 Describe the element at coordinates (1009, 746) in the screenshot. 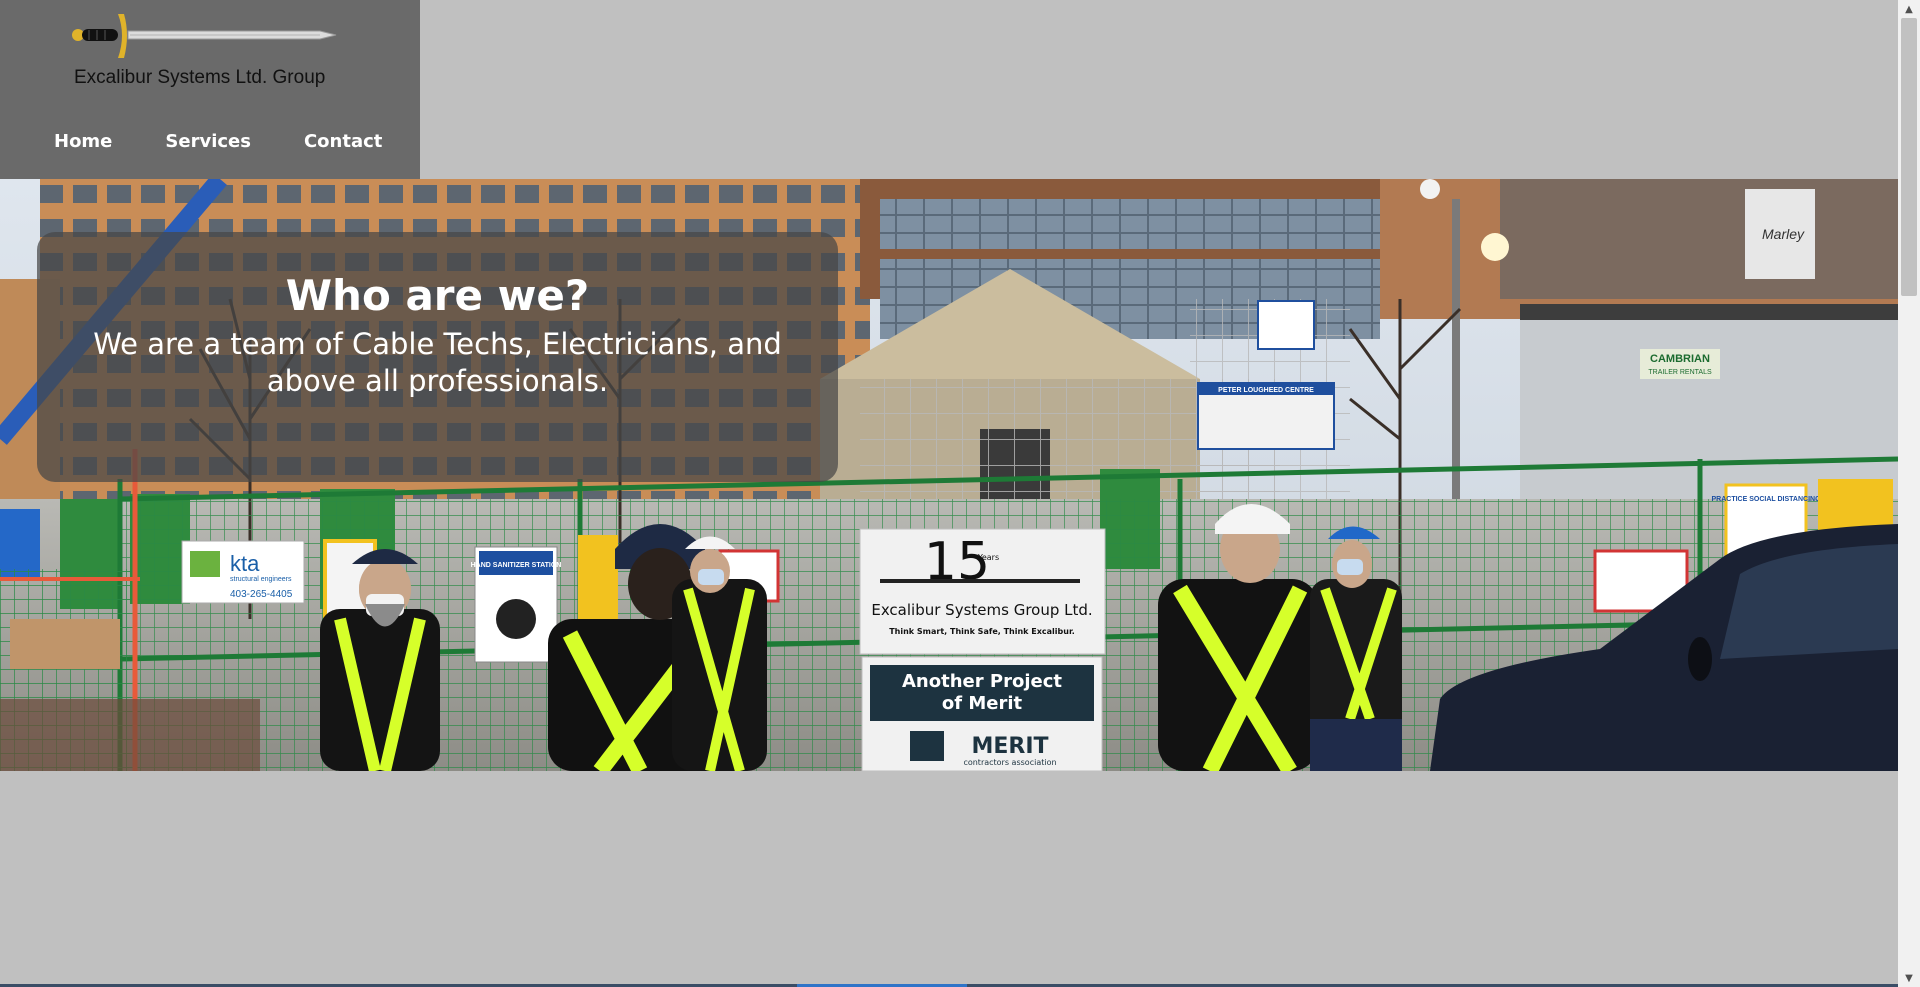

I see `merit-brand-text: MERIT` at that location.